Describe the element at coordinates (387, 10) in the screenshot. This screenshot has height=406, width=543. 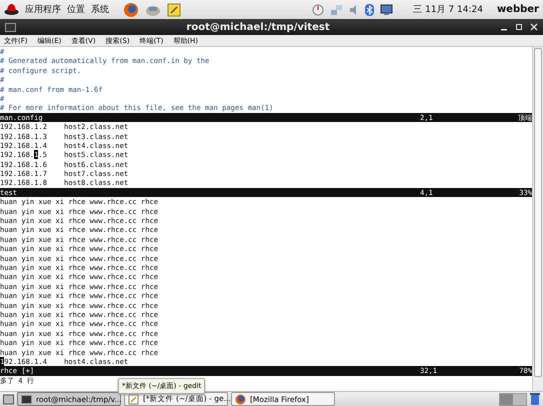
I see `monitor-icon` at that location.